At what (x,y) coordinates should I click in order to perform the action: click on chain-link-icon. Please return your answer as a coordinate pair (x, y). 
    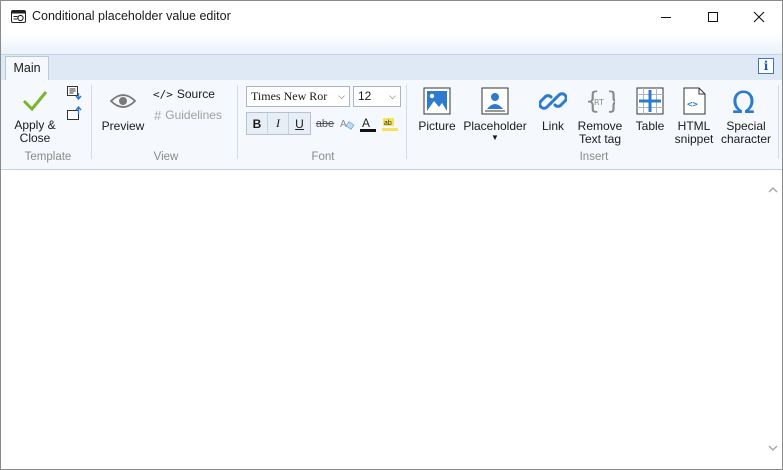
    Looking at the image, I should click on (553, 101).